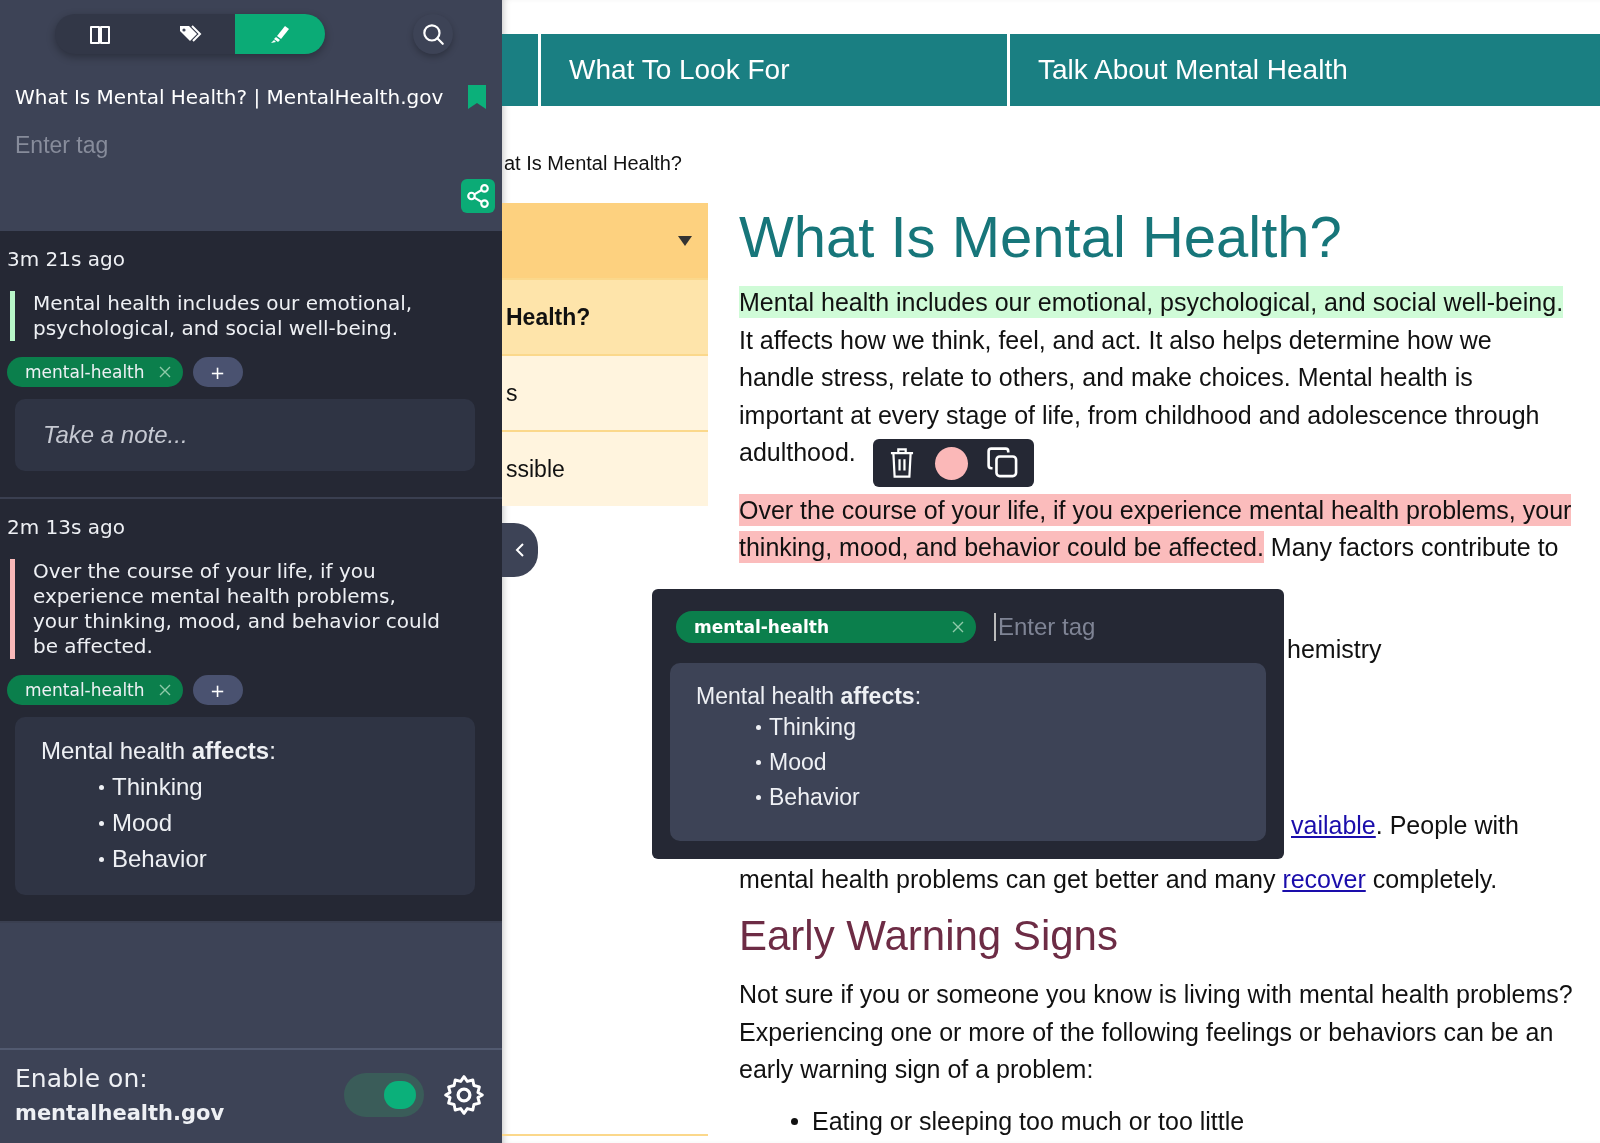 Image resolution: width=1600 pixels, height=1143 pixels. I want to click on tab, so click(280, 34).